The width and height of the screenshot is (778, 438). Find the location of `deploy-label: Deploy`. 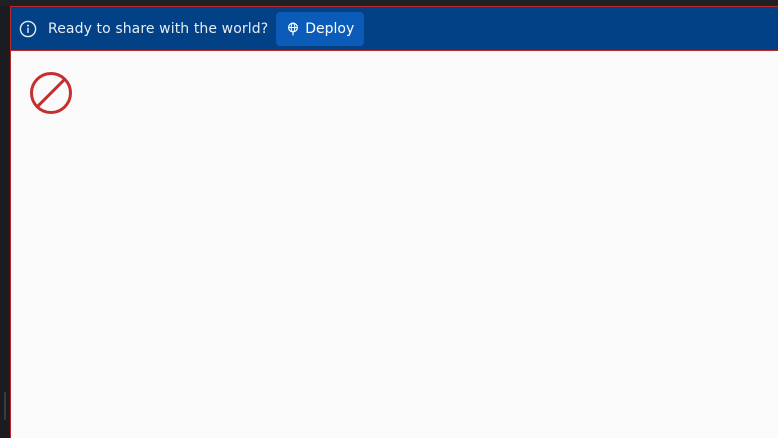

deploy-label: Deploy is located at coordinates (330, 28).